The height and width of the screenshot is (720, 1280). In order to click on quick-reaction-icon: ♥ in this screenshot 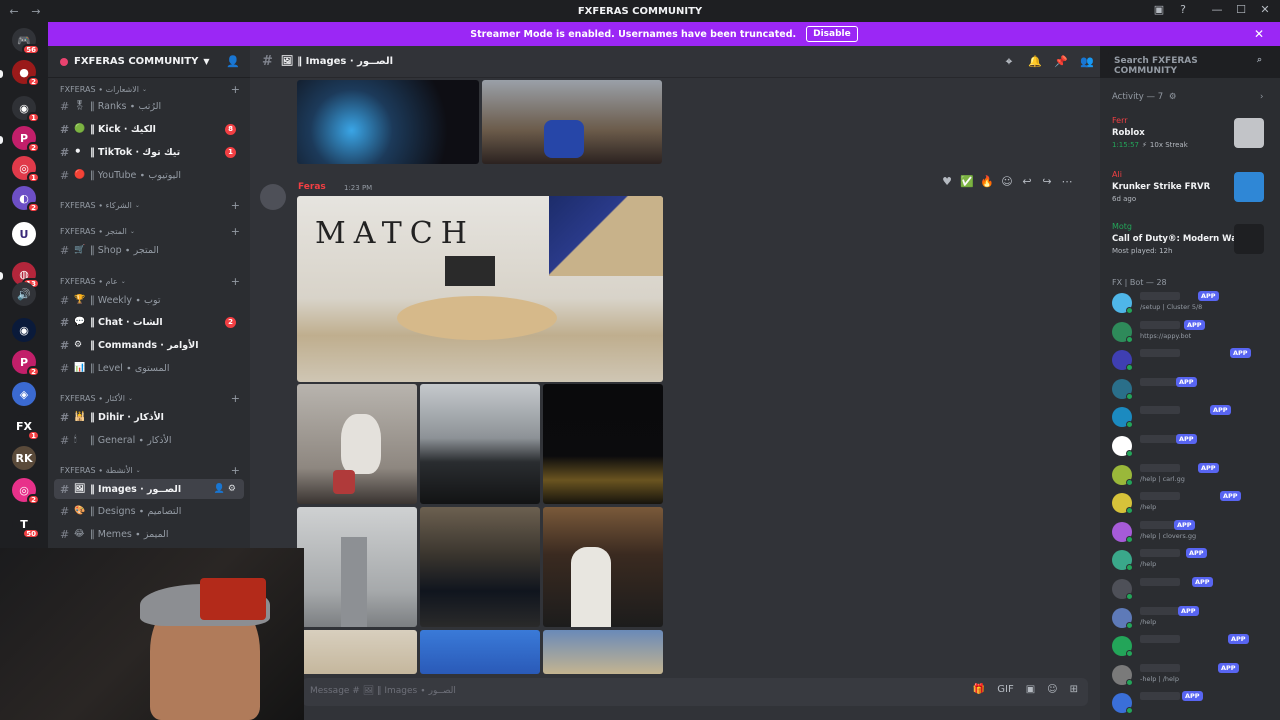, I will do `click(947, 181)`.